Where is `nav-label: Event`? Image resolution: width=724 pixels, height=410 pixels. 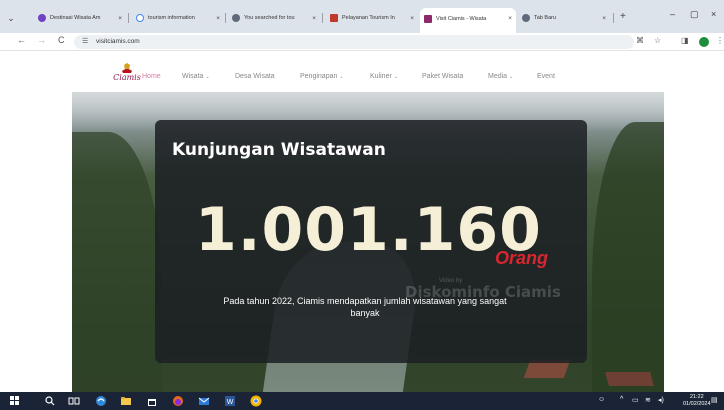
nav-label: Event is located at coordinates (546, 76).